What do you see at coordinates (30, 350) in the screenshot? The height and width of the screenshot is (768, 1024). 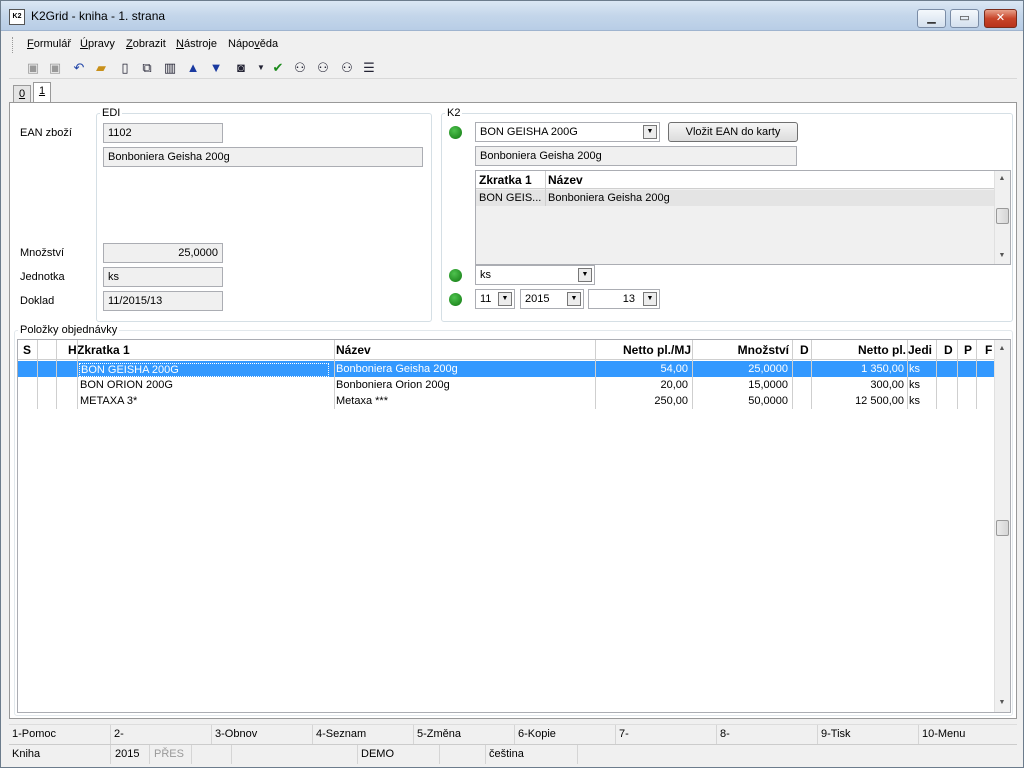 I see `header-s: S` at bounding box center [30, 350].